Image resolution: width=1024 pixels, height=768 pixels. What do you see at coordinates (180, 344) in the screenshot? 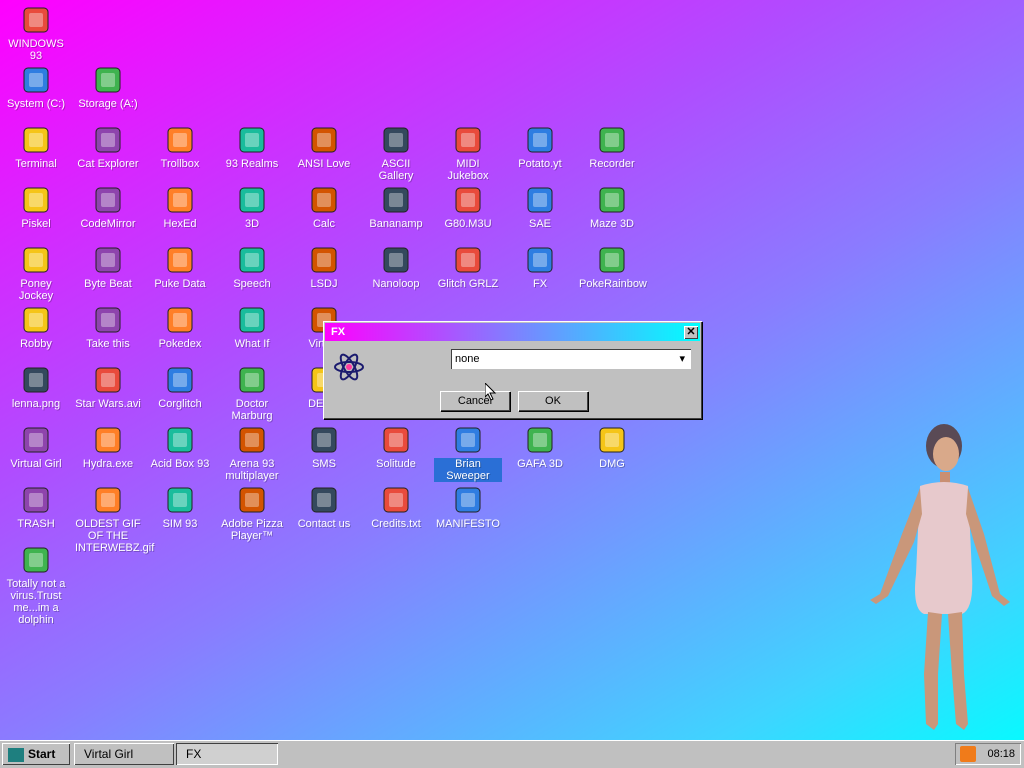
I see `desktop-icon-label: Pokedex` at bounding box center [180, 344].